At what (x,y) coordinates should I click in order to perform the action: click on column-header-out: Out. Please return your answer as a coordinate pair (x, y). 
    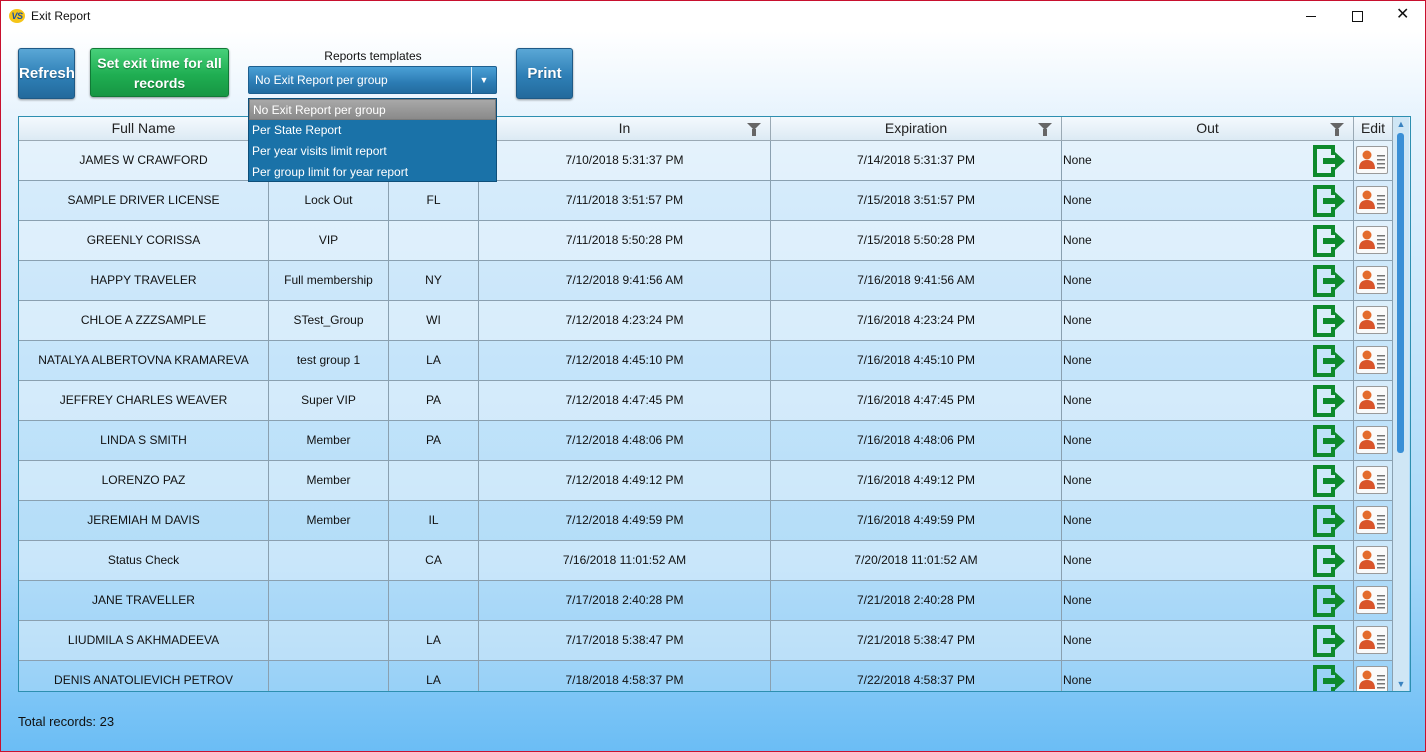
    Looking at the image, I should click on (1208, 128).